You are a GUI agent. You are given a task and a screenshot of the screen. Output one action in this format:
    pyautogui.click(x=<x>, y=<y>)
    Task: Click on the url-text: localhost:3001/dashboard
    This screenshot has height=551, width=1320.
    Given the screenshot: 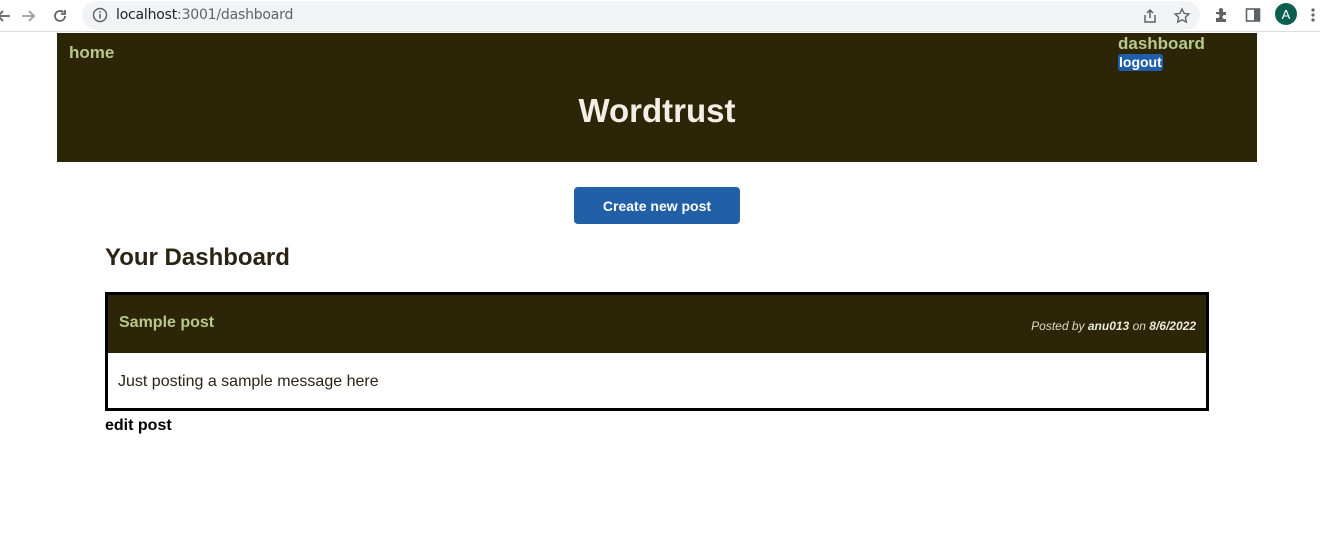 What is the action you would take?
    pyautogui.click(x=204, y=15)
    